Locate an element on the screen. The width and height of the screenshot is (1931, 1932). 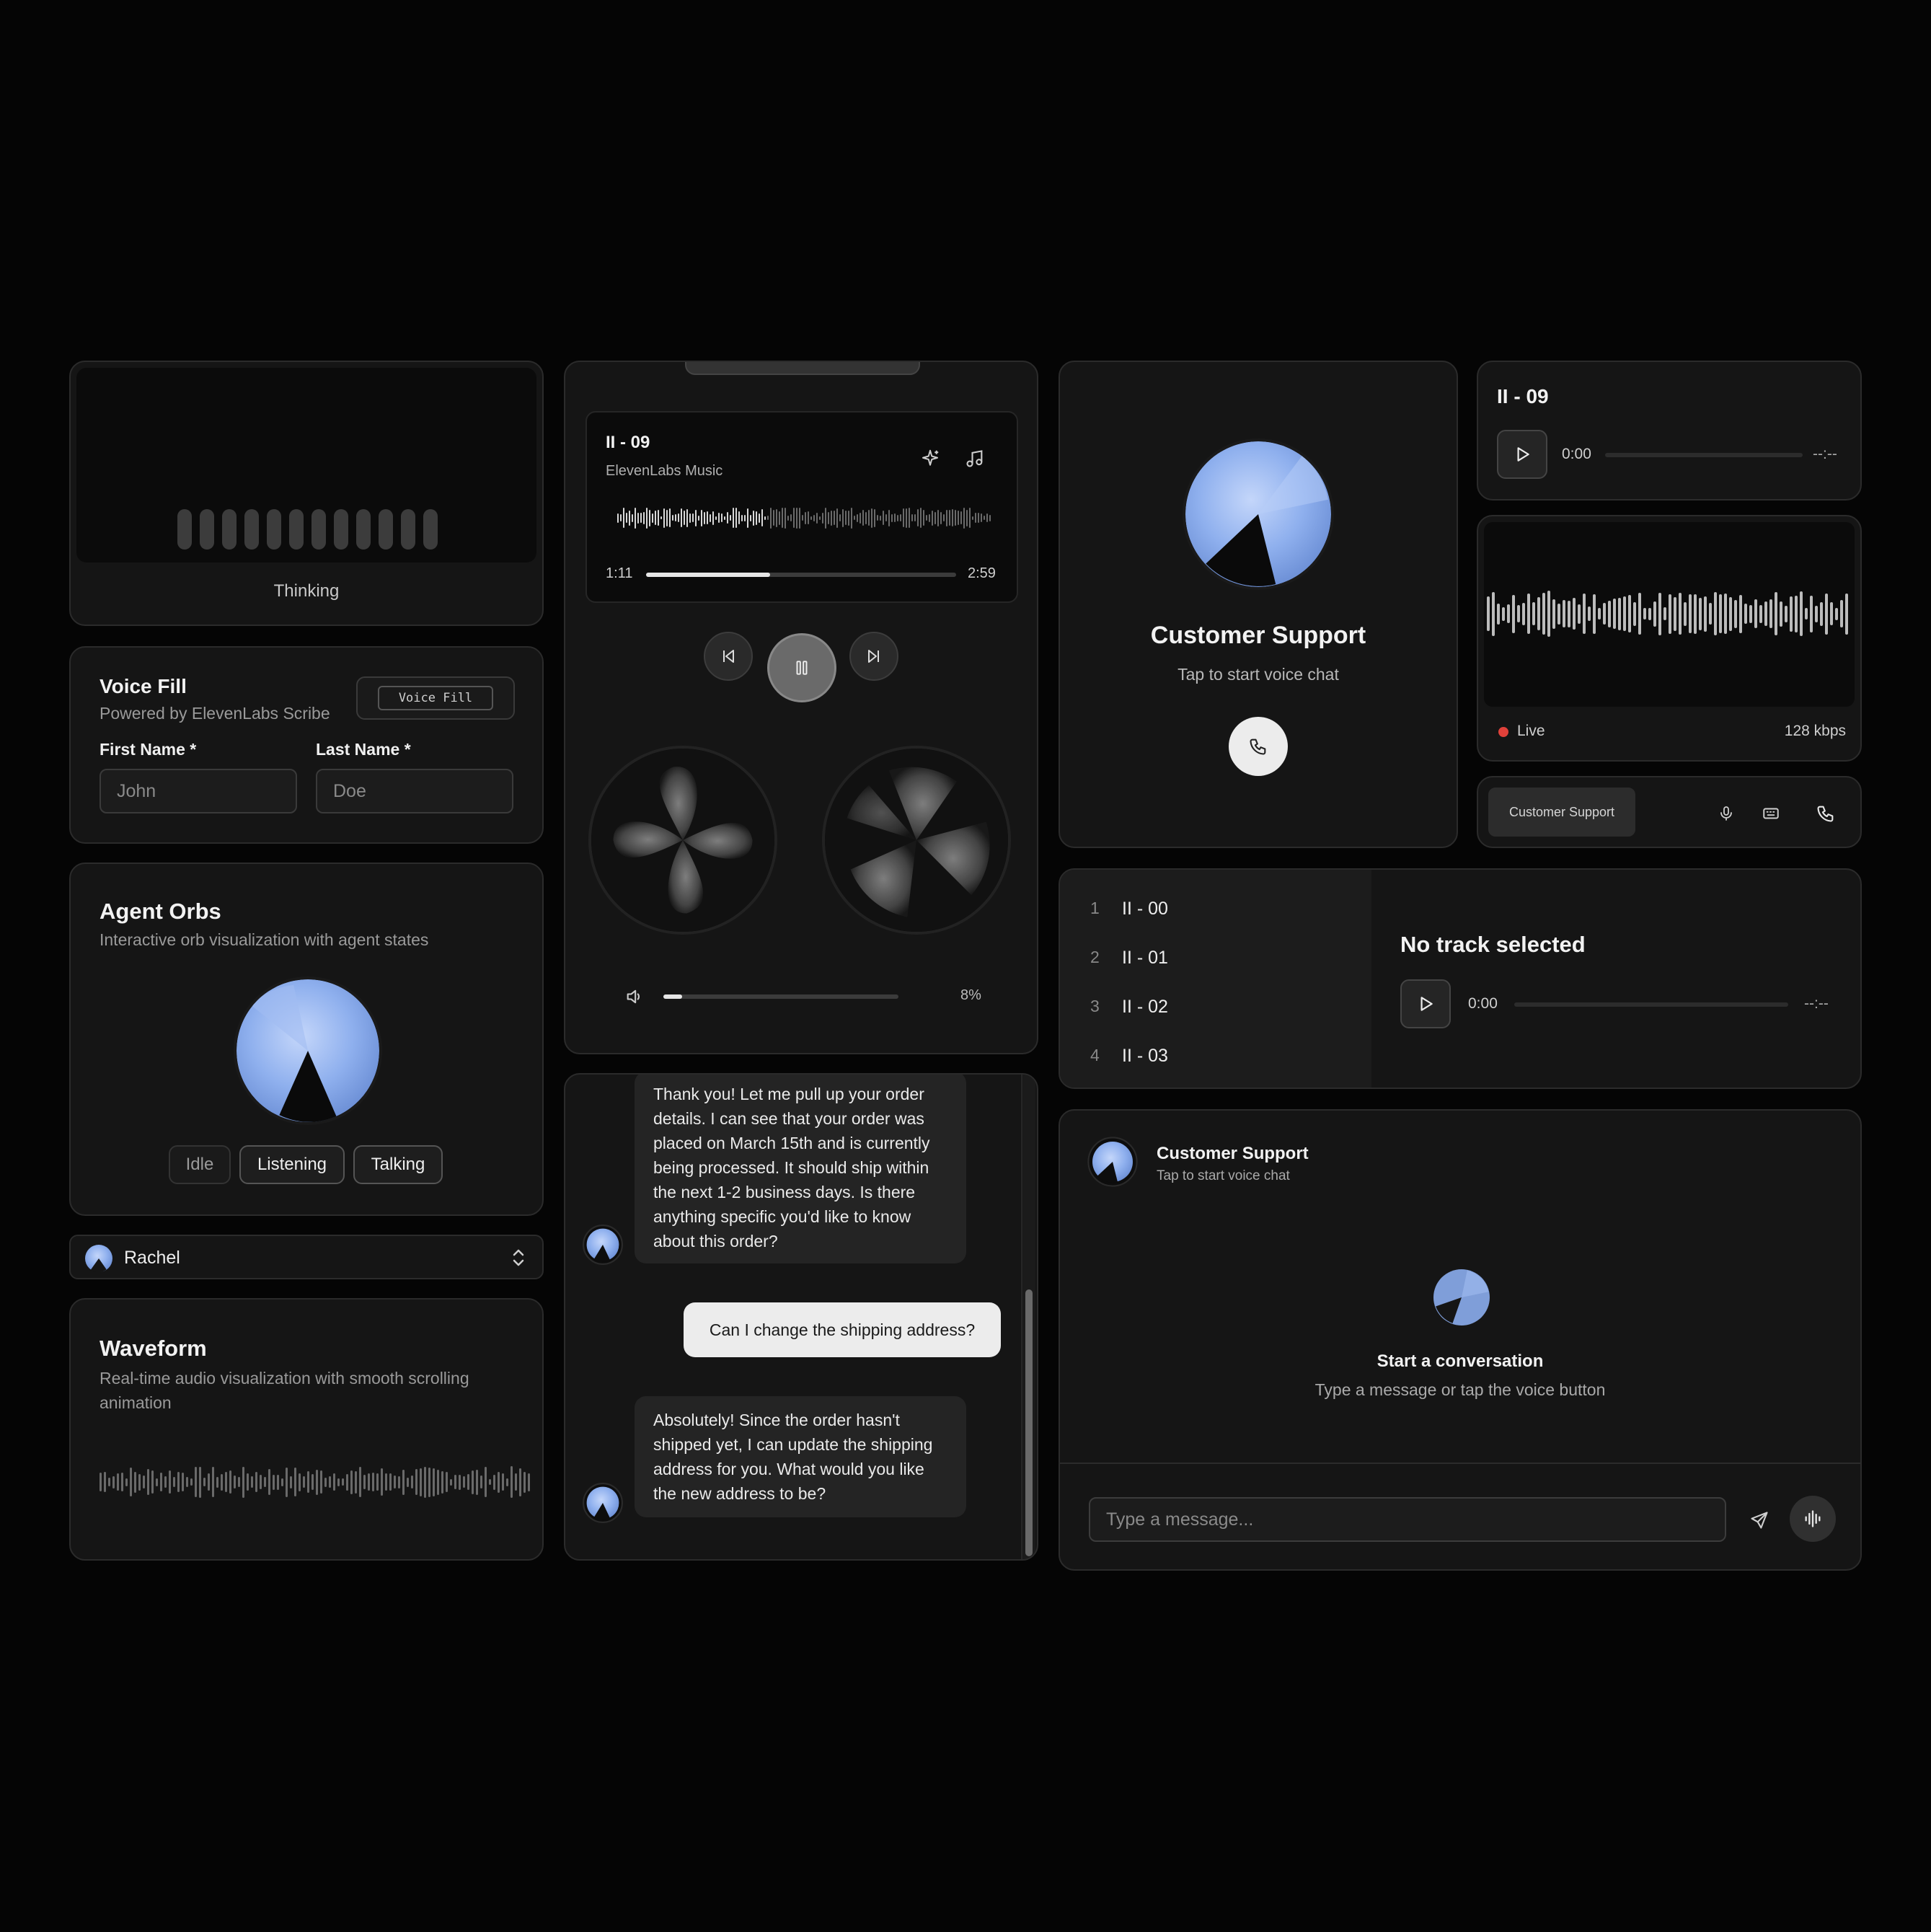
sparkle-icon is located at coordinates (930, 458).